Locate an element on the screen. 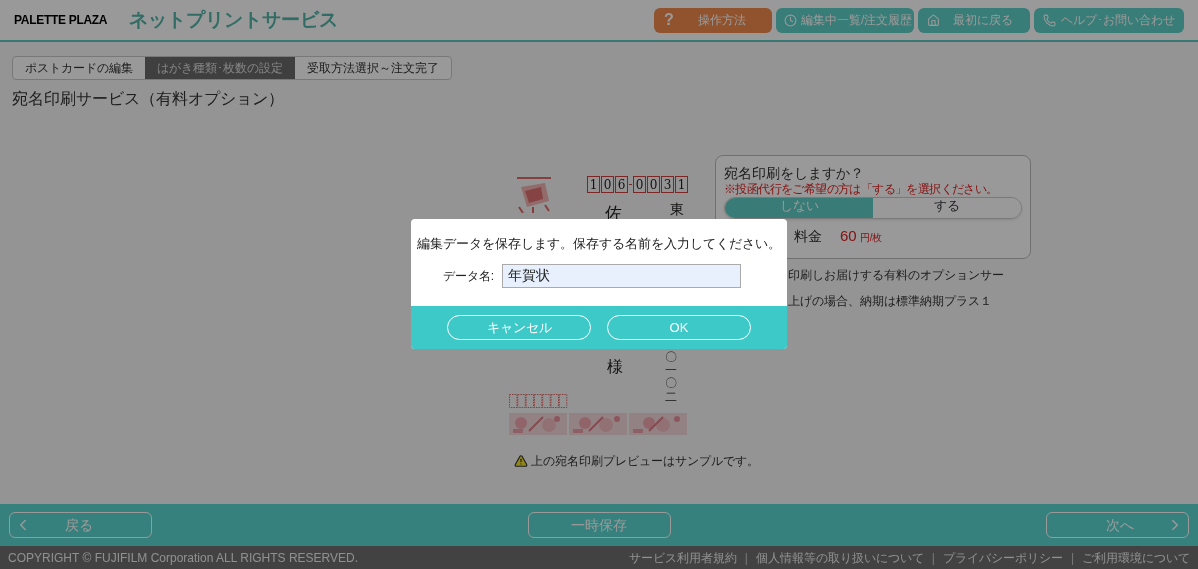 This screenshot has width=1198, height=569. footer-link: プライバシーポリシー is located at coordinates (1002, 557).